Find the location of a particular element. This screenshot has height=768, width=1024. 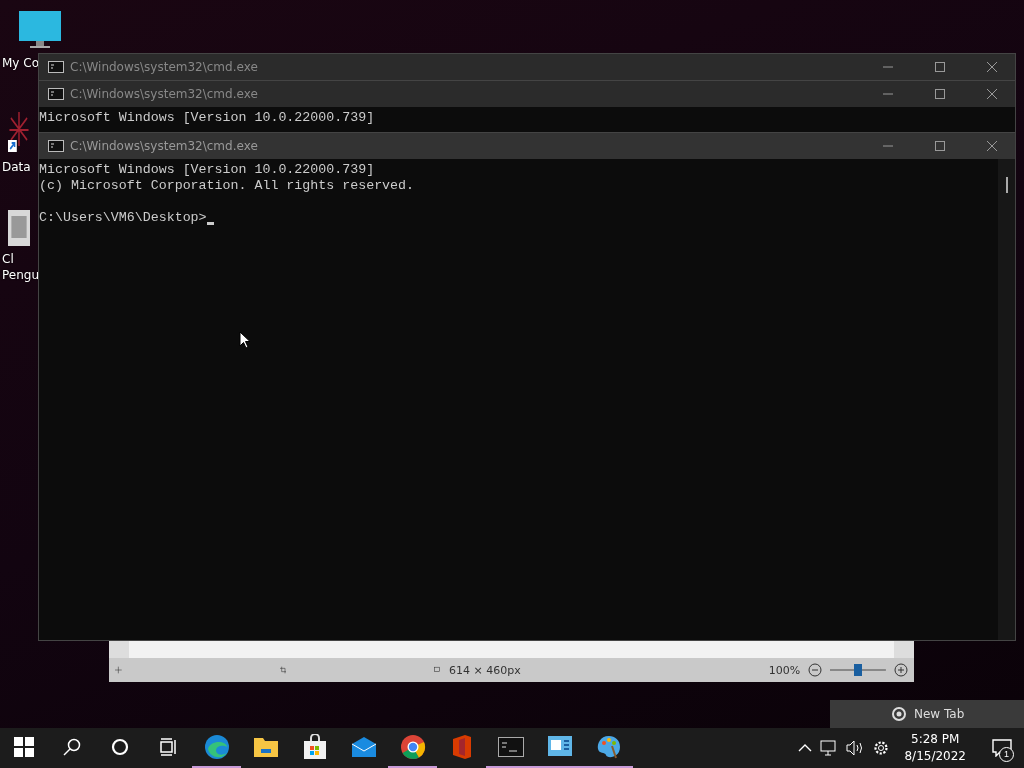

taskbar-clock: 5:28 PM 8/15/2022 is located at coordinates (935, 748).